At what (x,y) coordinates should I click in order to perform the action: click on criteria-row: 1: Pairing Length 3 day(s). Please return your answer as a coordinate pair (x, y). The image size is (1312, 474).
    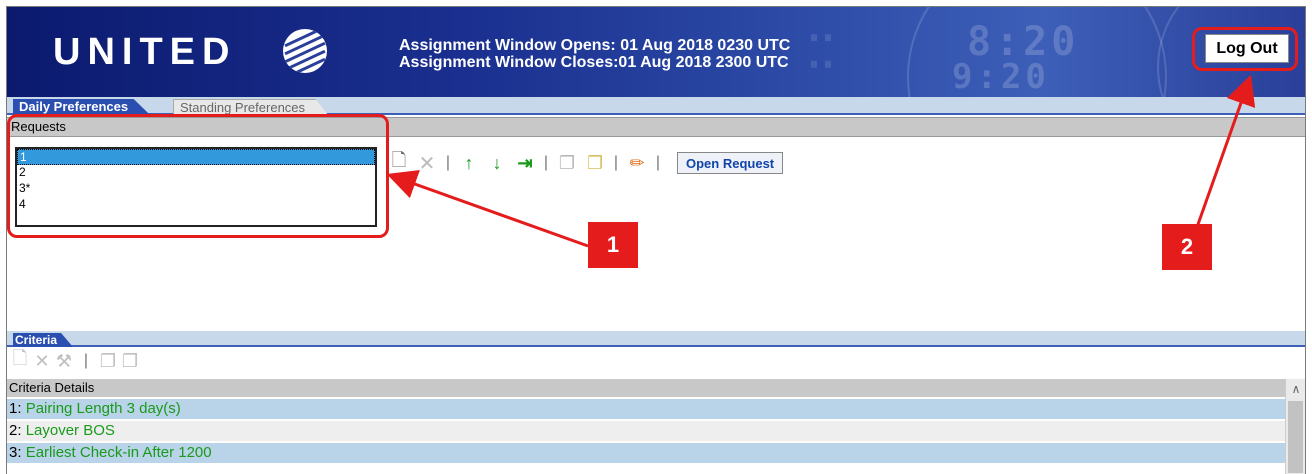
    Looking at the image, I should click on (646, 409).